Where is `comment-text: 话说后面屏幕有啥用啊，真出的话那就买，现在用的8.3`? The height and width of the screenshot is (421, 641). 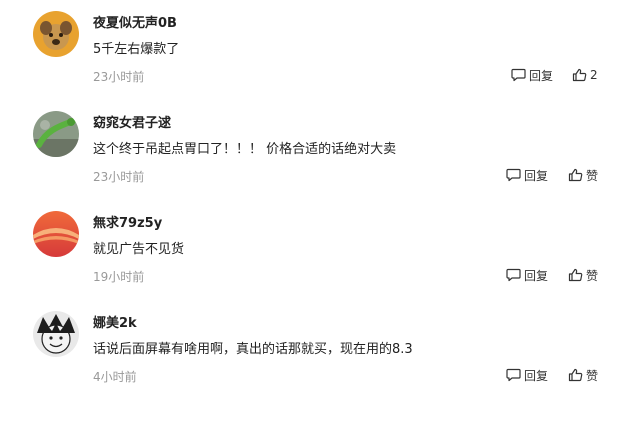 comment-text: 话说后面屏幕有啥用啊，真出的话那就买，现在用的8.3 is located at coordinates (253, 349).